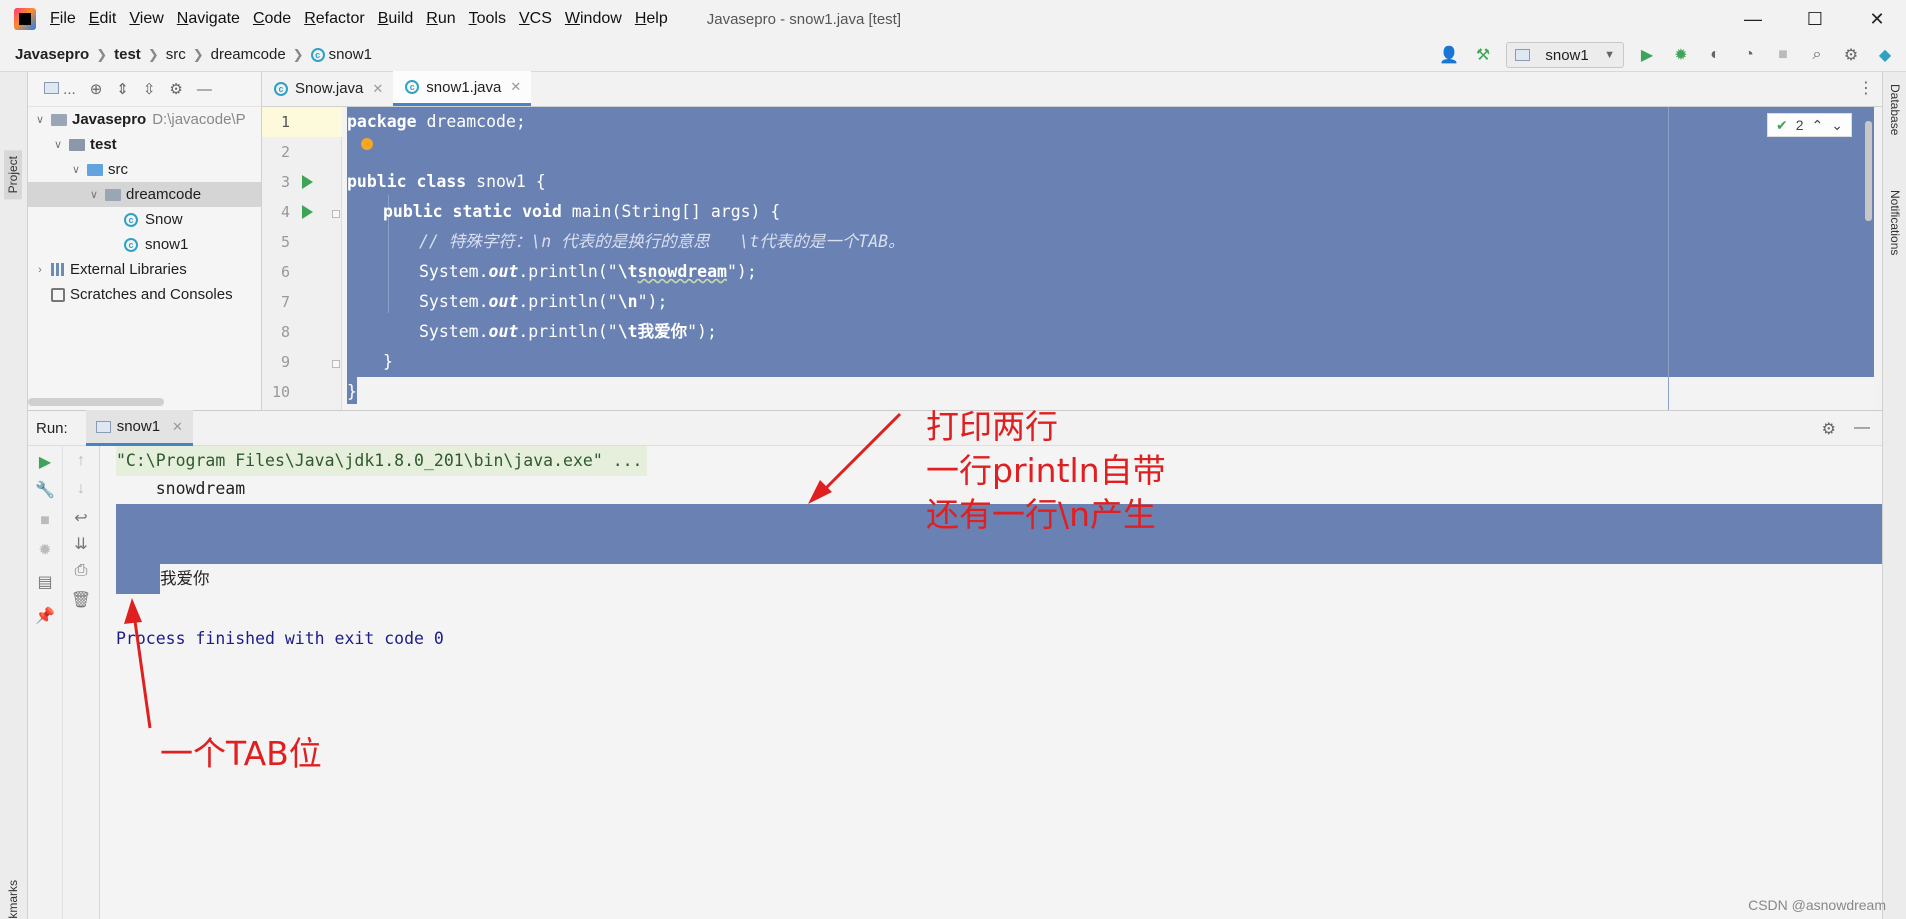  What do you see at coordinates (144, 119) in the screenshot?
I see `tree-item-project: ∨ Javasepro D:\javacode\P` at bounding box center [144, 119].